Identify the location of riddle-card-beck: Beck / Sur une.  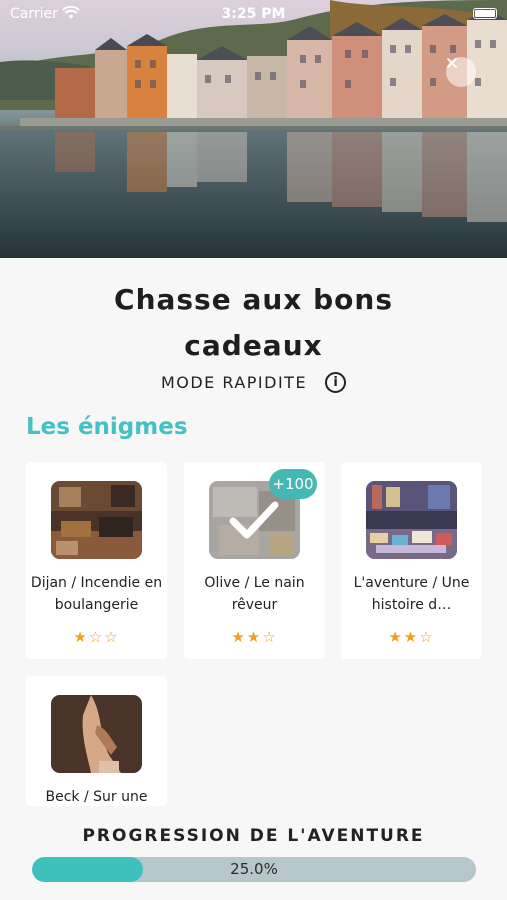
(96, 741).